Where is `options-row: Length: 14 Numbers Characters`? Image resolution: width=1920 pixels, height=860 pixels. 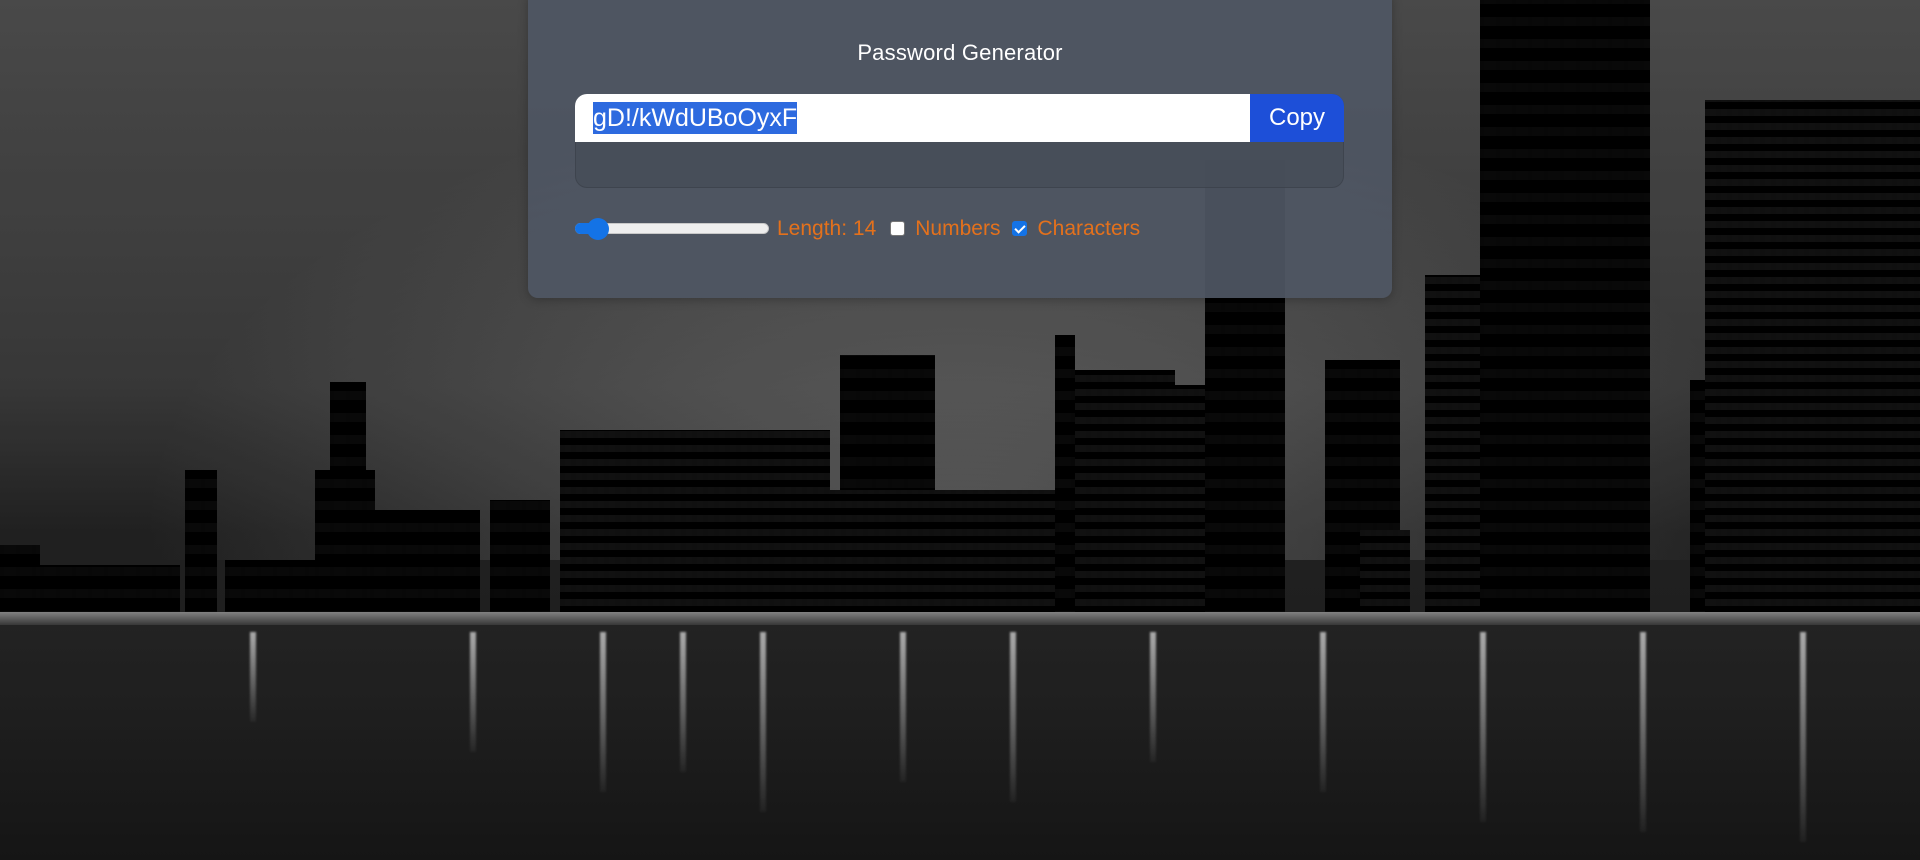
options-row: Length: 14 Numbers Characters is located at coordinates (857, 229).